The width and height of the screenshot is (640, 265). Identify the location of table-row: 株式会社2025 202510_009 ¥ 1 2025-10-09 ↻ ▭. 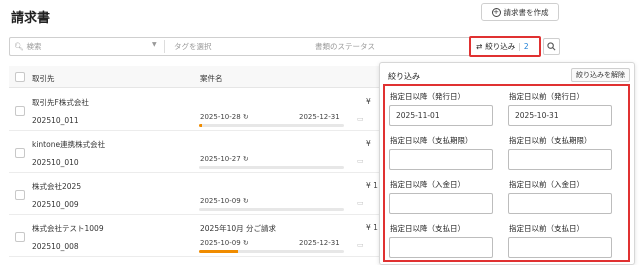
(199, 194).